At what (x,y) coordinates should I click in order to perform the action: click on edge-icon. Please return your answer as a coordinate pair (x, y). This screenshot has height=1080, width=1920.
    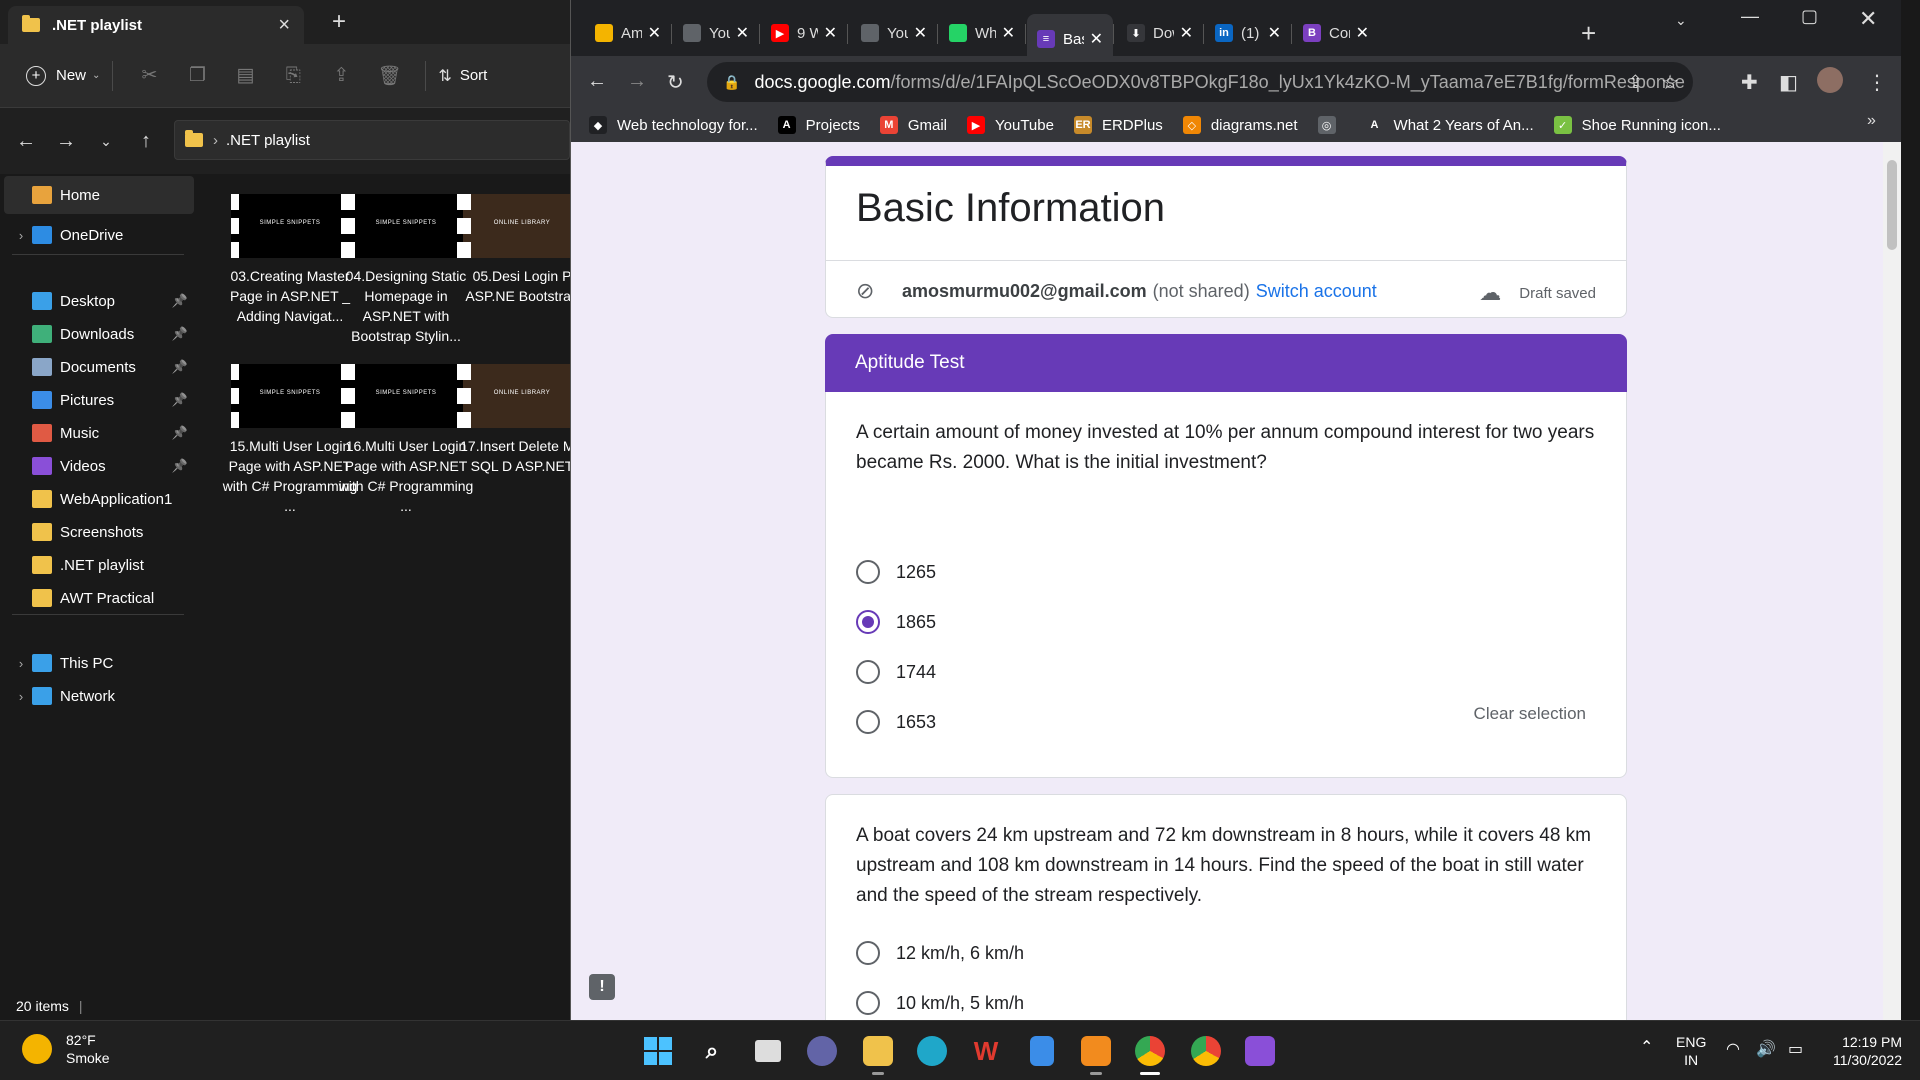
    Looking at the image, I should click on (932, 1051).